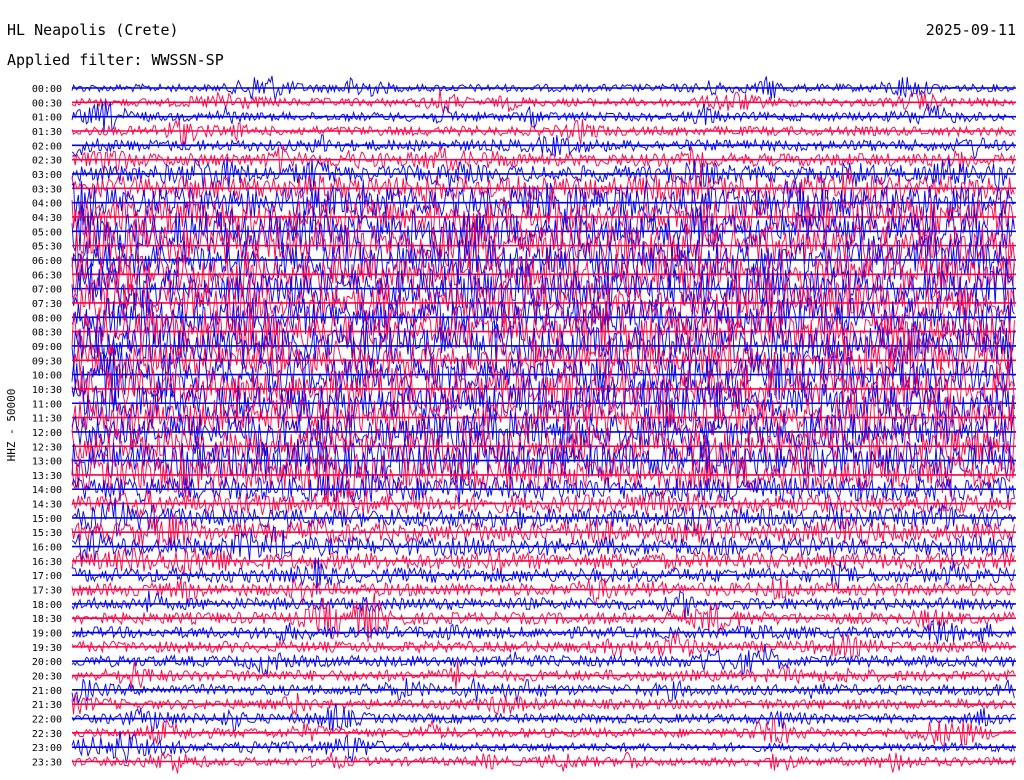  What do you see at coordinates (47, 519) in the screenshot?
I see `row-time-label: 15:00` at bounding box center [47, 519].